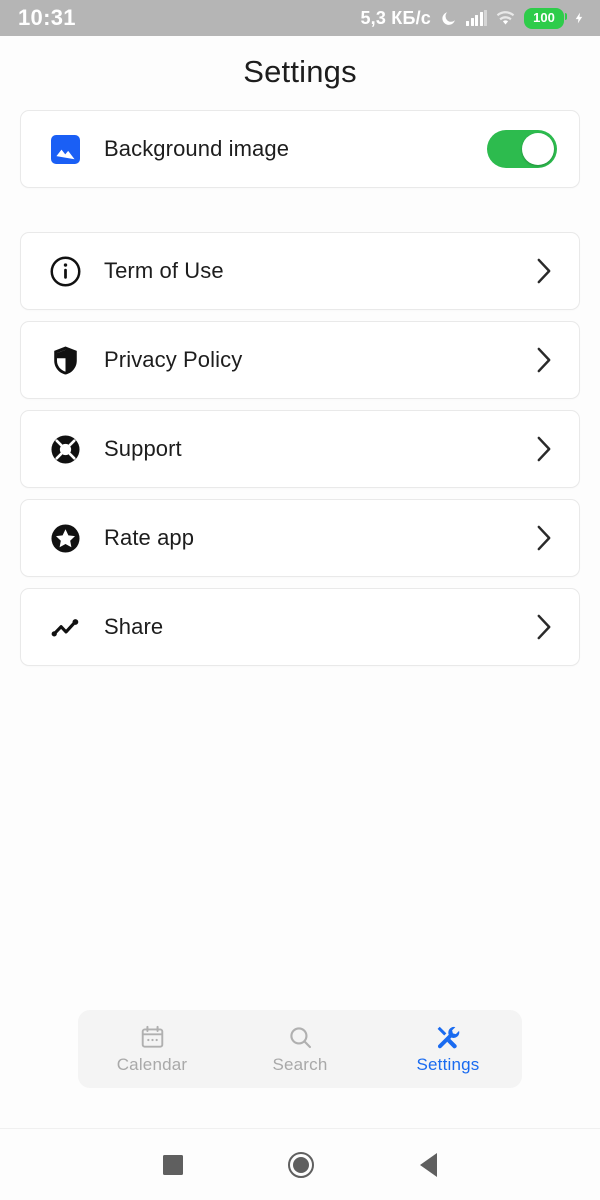 The height and width of the screenshot is (1200, 600). Describe the element at coordinates (448, 18) in the screenshot. I see `moon-icon` at that location.